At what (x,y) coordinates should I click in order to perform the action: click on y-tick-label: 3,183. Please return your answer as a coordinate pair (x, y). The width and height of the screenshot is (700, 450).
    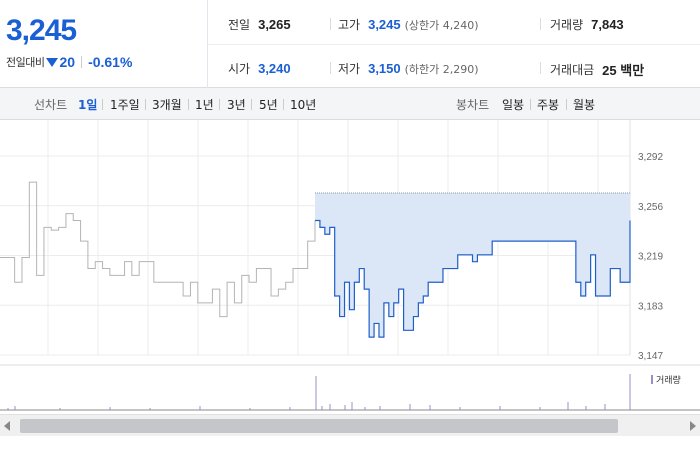
    Looking at the image, I should click on (650, 306).